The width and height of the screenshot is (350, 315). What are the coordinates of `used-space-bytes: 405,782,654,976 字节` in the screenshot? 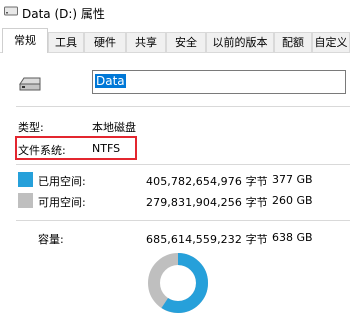 It's located at (207, 181).